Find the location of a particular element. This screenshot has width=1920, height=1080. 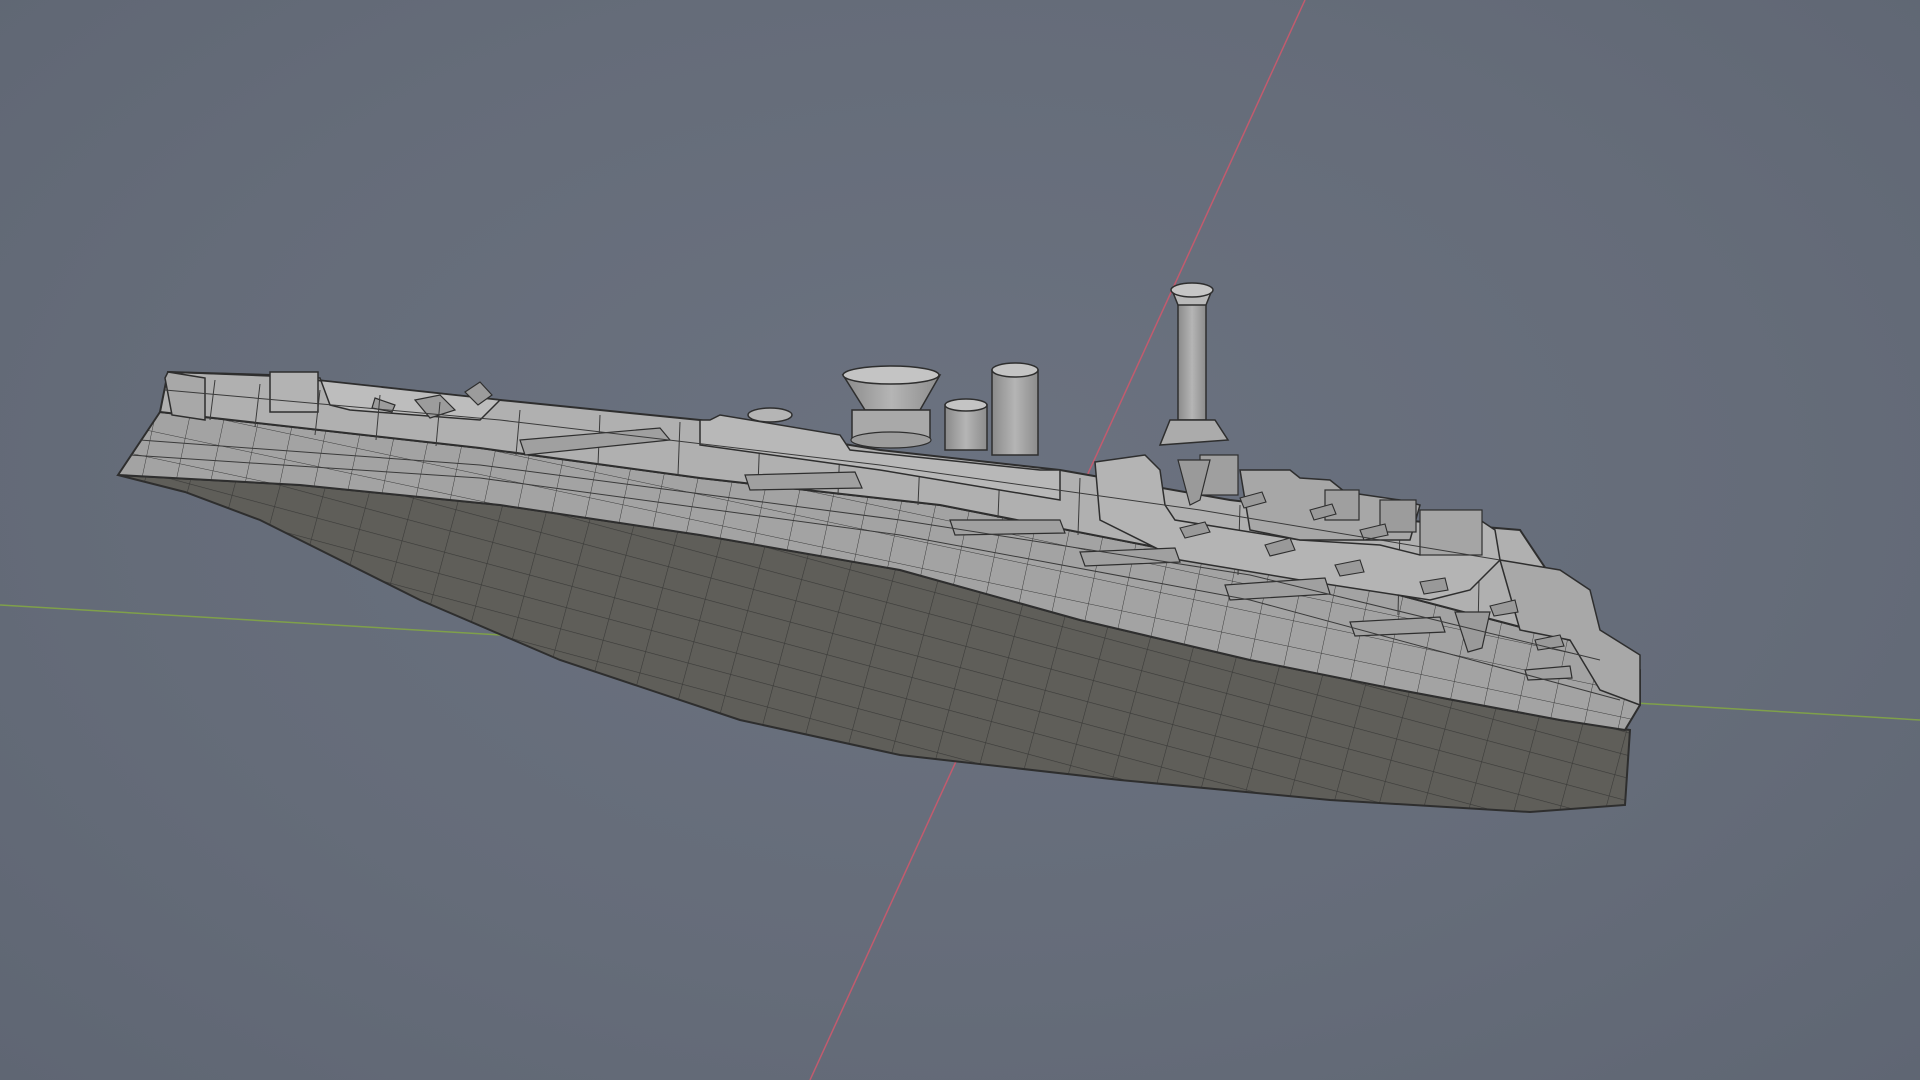

tall-mast is located at coordinates (1194, 364).